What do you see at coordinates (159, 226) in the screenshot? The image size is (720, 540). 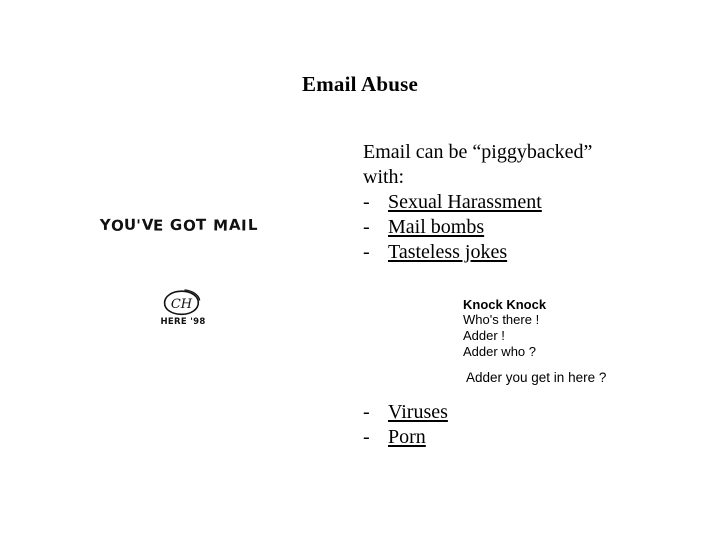 I see `svg-text: E` at bounding box center [159, 226].